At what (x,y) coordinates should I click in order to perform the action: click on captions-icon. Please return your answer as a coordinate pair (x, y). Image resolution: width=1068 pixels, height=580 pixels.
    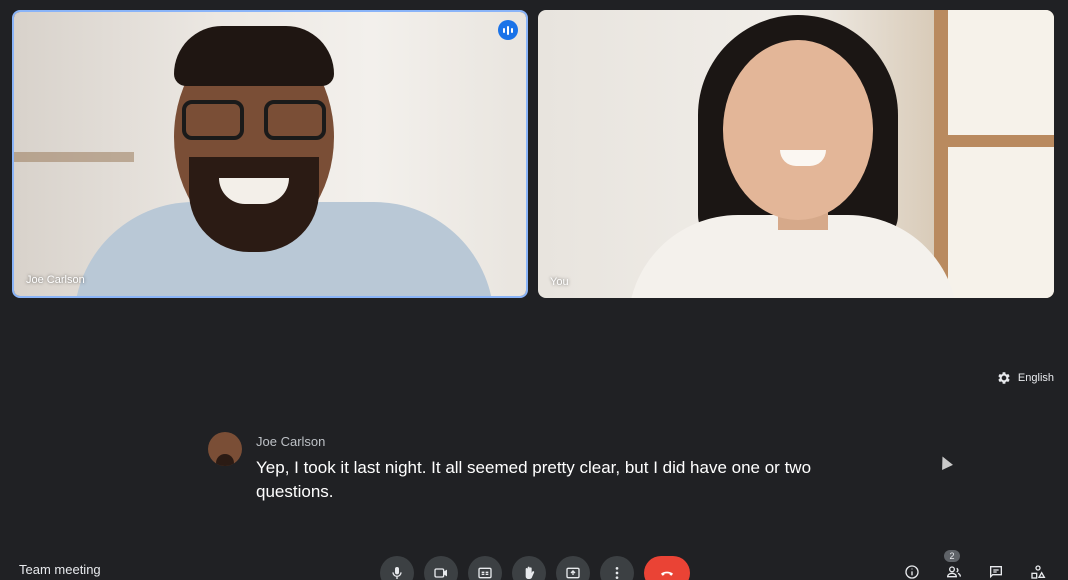
    Looking at the image, I should click on (485, 573).